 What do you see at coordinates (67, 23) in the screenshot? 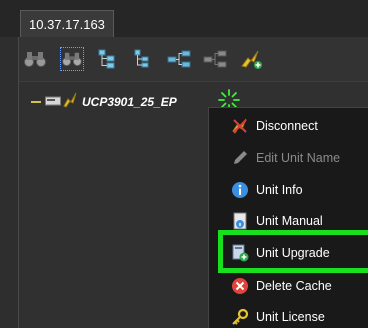
I see `tab-host: 10.37.17.163` at bounding box center [67, 23].